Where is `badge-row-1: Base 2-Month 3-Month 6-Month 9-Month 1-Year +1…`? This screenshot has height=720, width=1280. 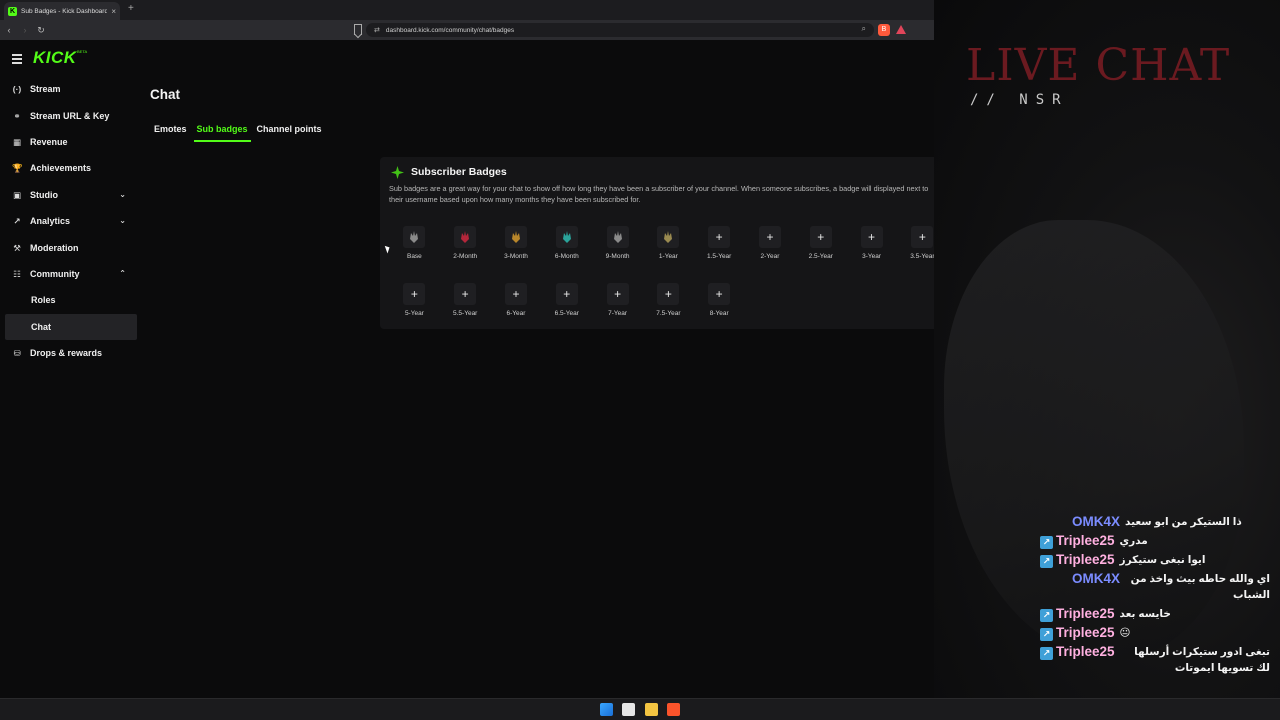 badge-row-1: Base 2-Month 3-Month 6-Month 9-Month 1-Year +1… is located at coordinates (668, 243).